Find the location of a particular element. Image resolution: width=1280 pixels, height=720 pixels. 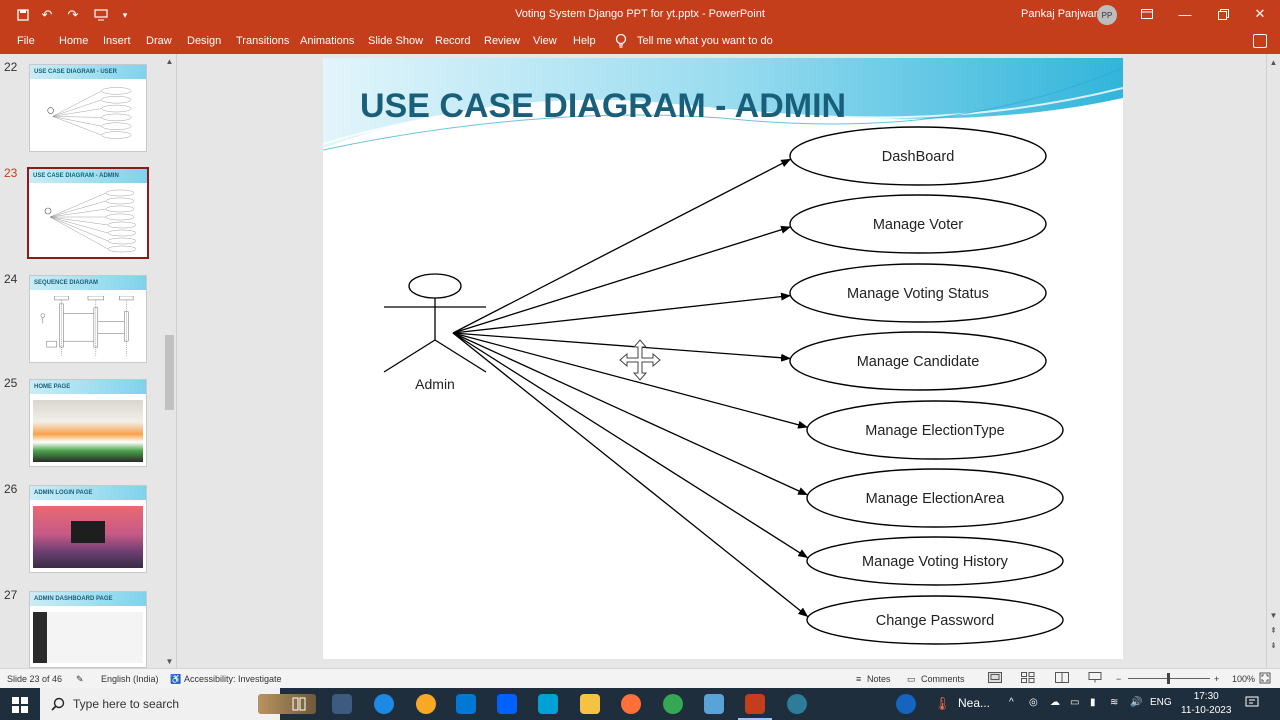

previous-slide-icon: ⇞ is located at coordinates (1273, 630).